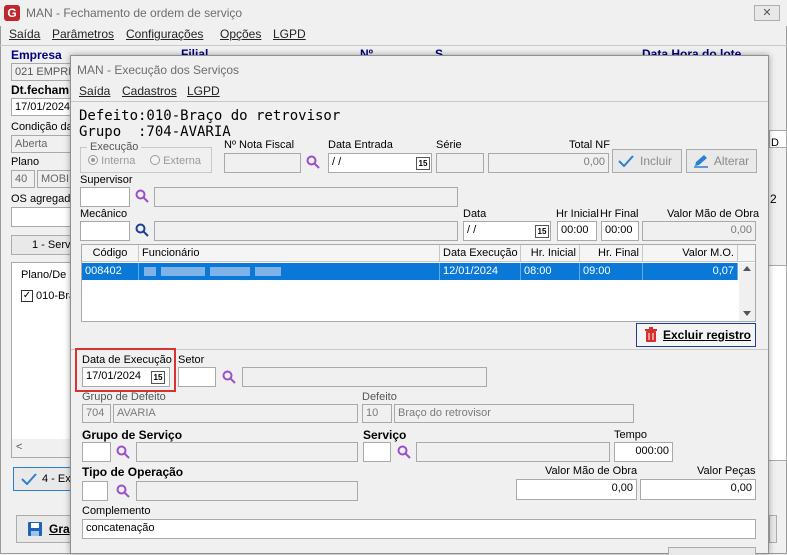 The height and width of the screenshot is (555, 787). I want to click on valor-mao-obra-field: 0,00, so click(699, 231).